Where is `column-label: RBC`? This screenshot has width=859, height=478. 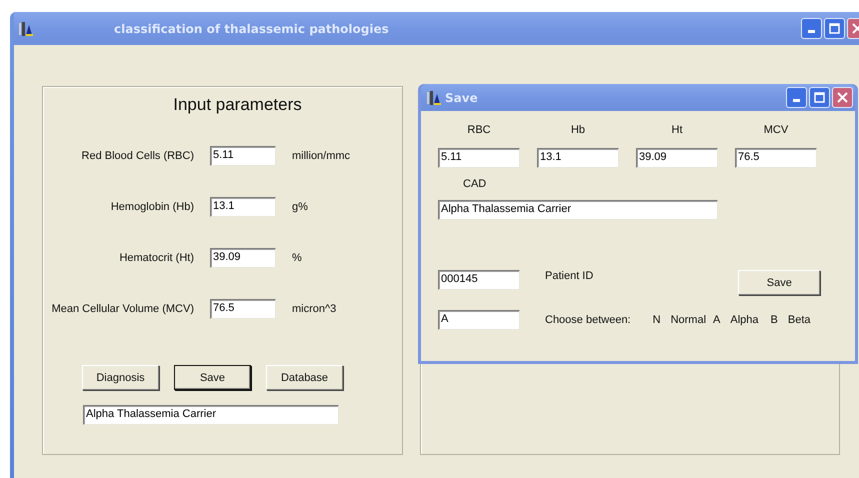 column-label: RBC is located at coordinates (479, 130).